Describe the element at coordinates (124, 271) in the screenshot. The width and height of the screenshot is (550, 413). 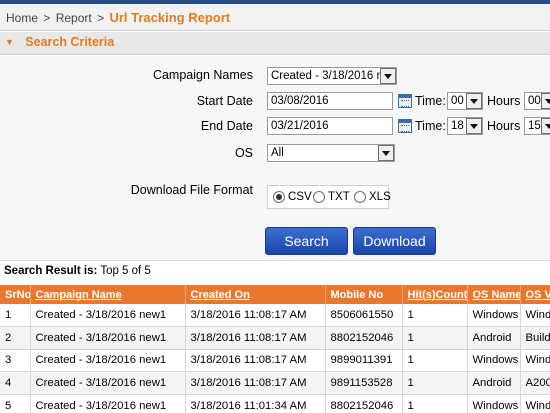
I see `search-result-value: Top 5 of 5` at that location.